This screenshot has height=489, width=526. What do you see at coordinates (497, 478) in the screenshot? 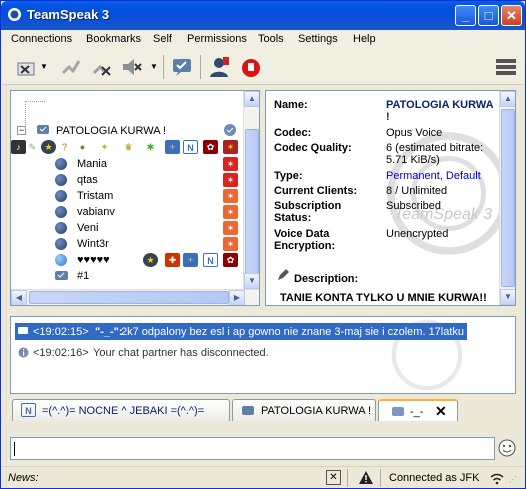
I see `connection-quality-icon` at bounding box center [497, 478].